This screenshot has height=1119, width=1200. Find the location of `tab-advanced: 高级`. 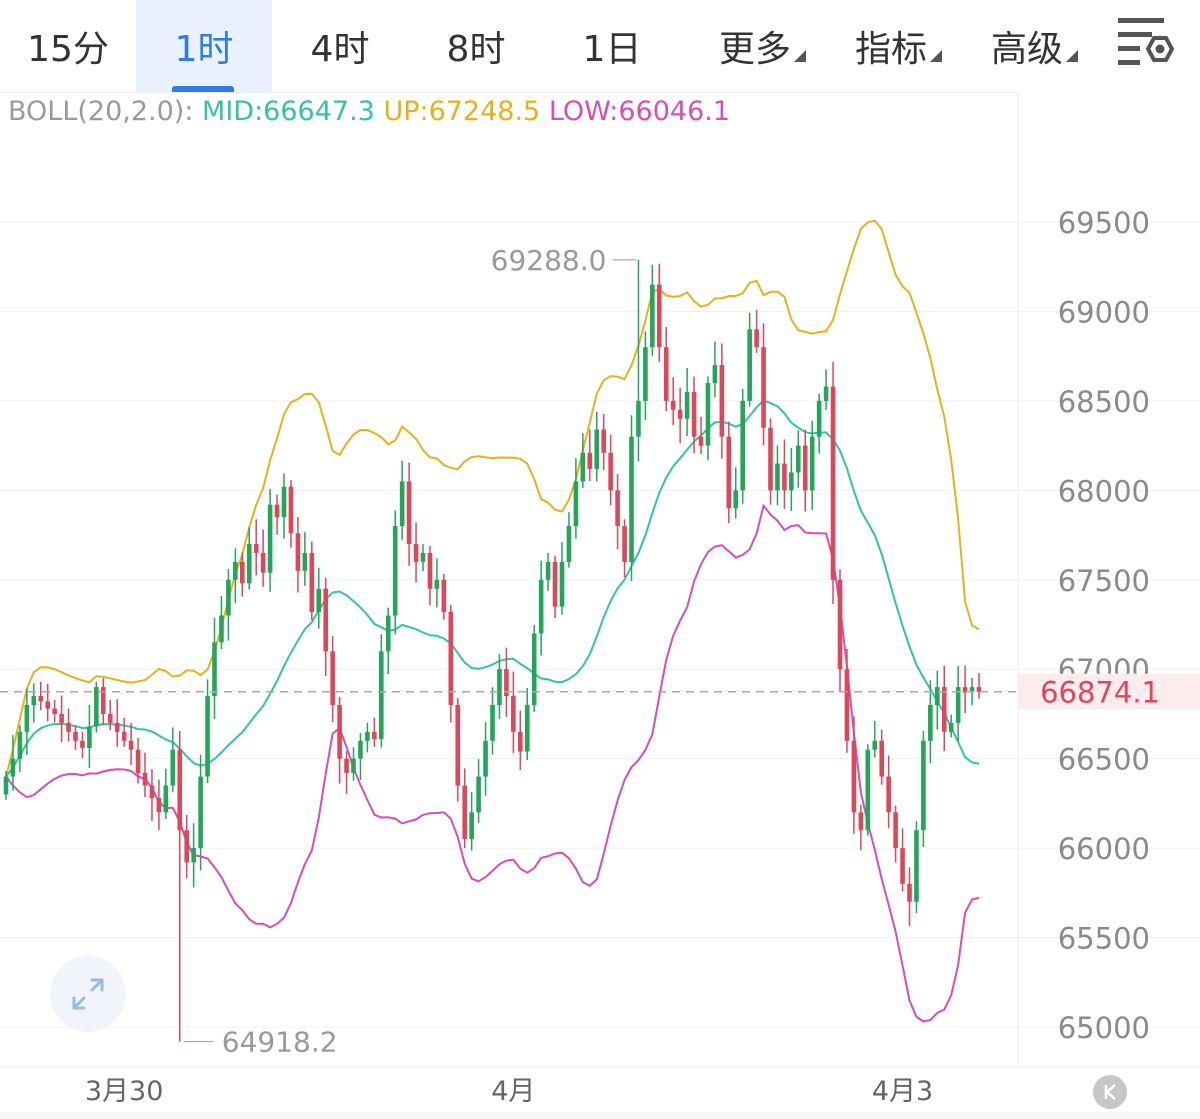

tab-advanced: 高级 is located at coordinates (1027, 46).